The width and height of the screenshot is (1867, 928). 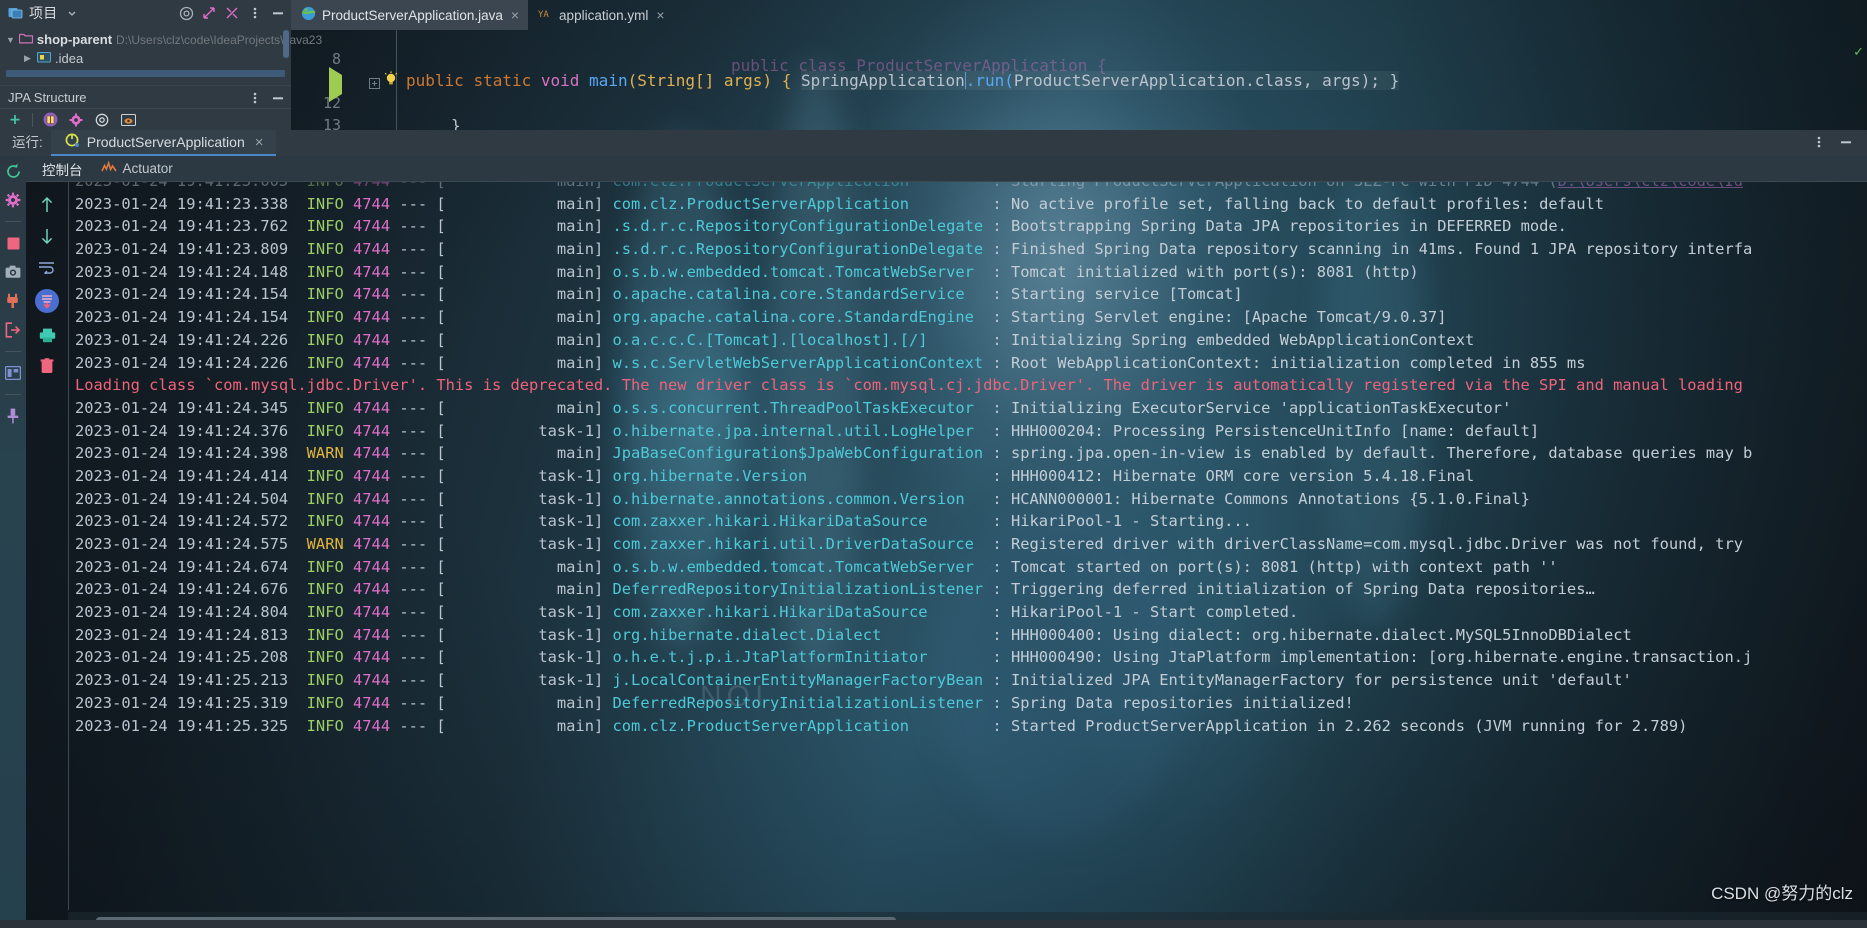 What do you see at coordinates (47, 267) in the screenshot?
I see `soft-wrap-icon` at bounding box center [47, 267].